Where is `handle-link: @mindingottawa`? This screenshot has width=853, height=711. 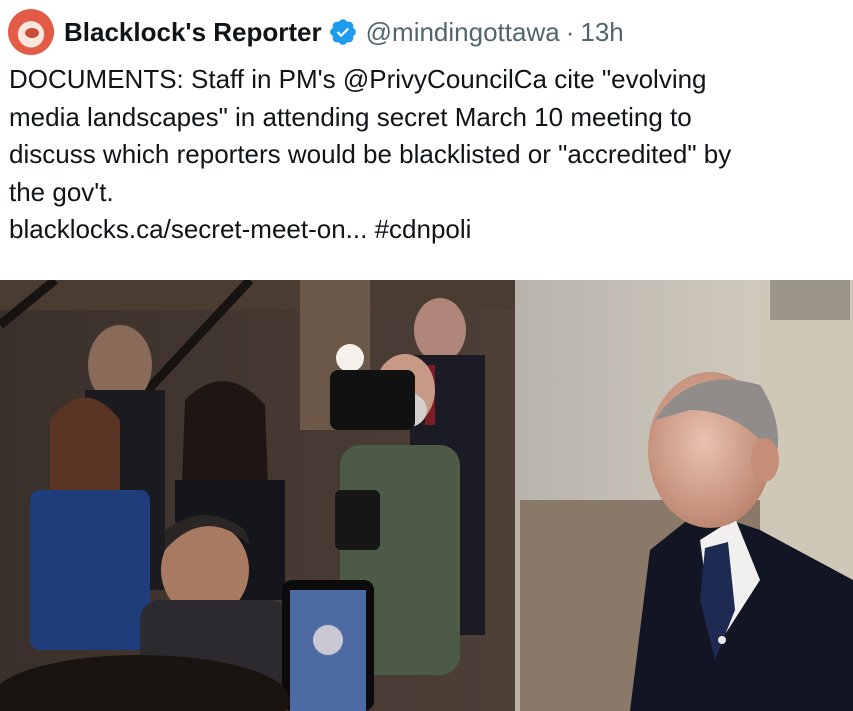
handle-link: @mindingottawa is located at coordinates (463, 32).